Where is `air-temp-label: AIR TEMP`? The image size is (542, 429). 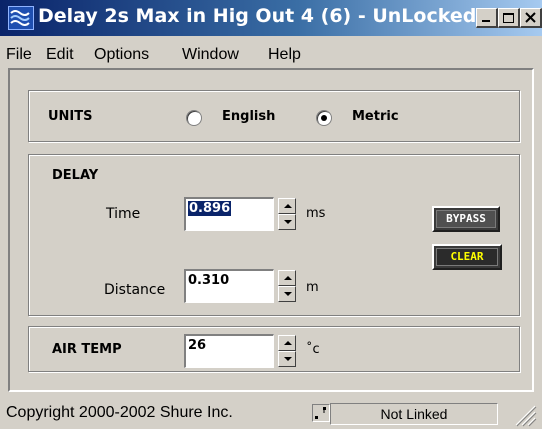
air-temp-label: AIR TEMP is located at coordinates (87, 349).